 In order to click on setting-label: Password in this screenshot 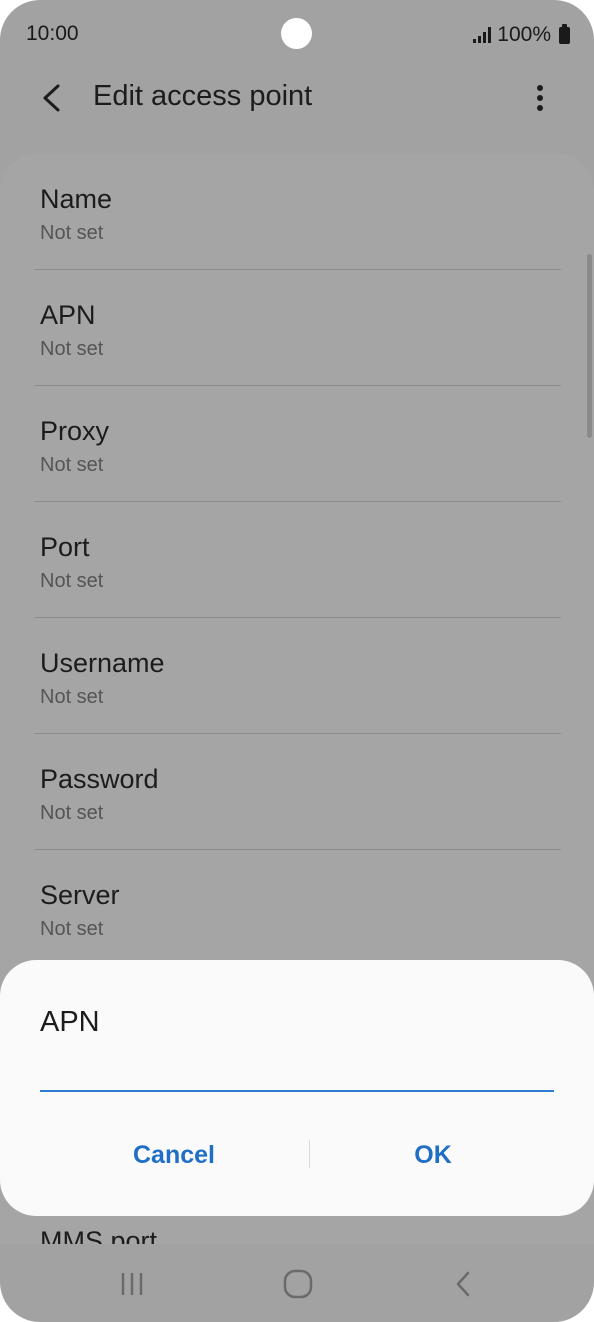, I will do `click(99, 779)`.